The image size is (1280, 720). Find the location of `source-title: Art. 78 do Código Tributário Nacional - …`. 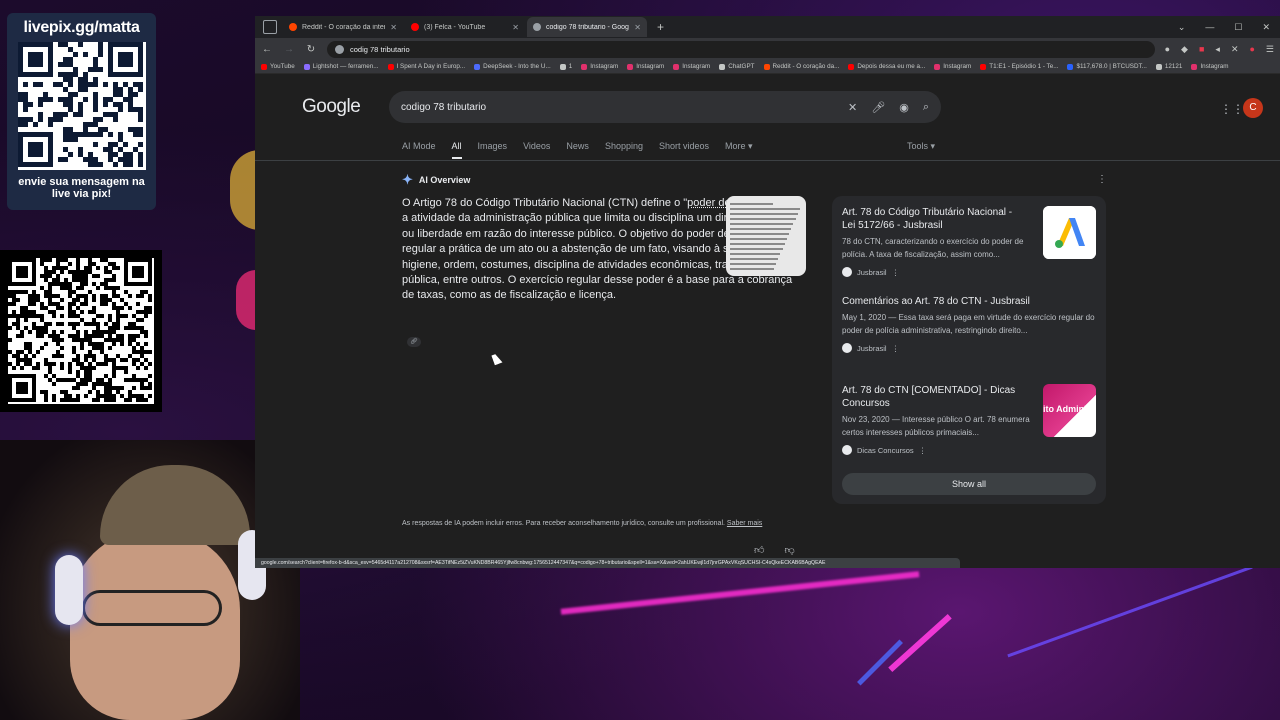

source-title: Art. 78 do Código Tributário Nacional - … is located at coordinates (934, 219).